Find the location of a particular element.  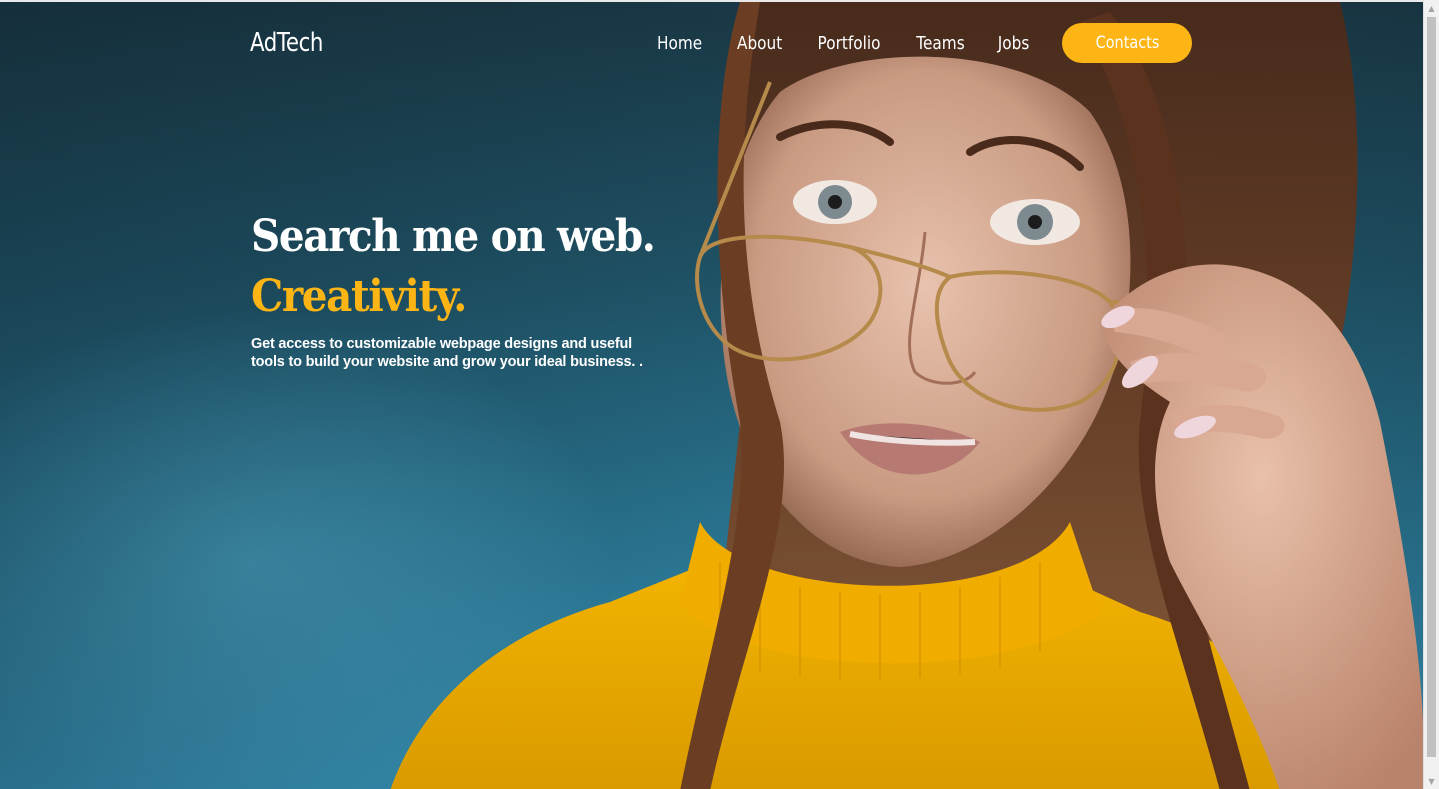

page-scrollbar: ▲ ▼ is located at coordinates (1431, 394).